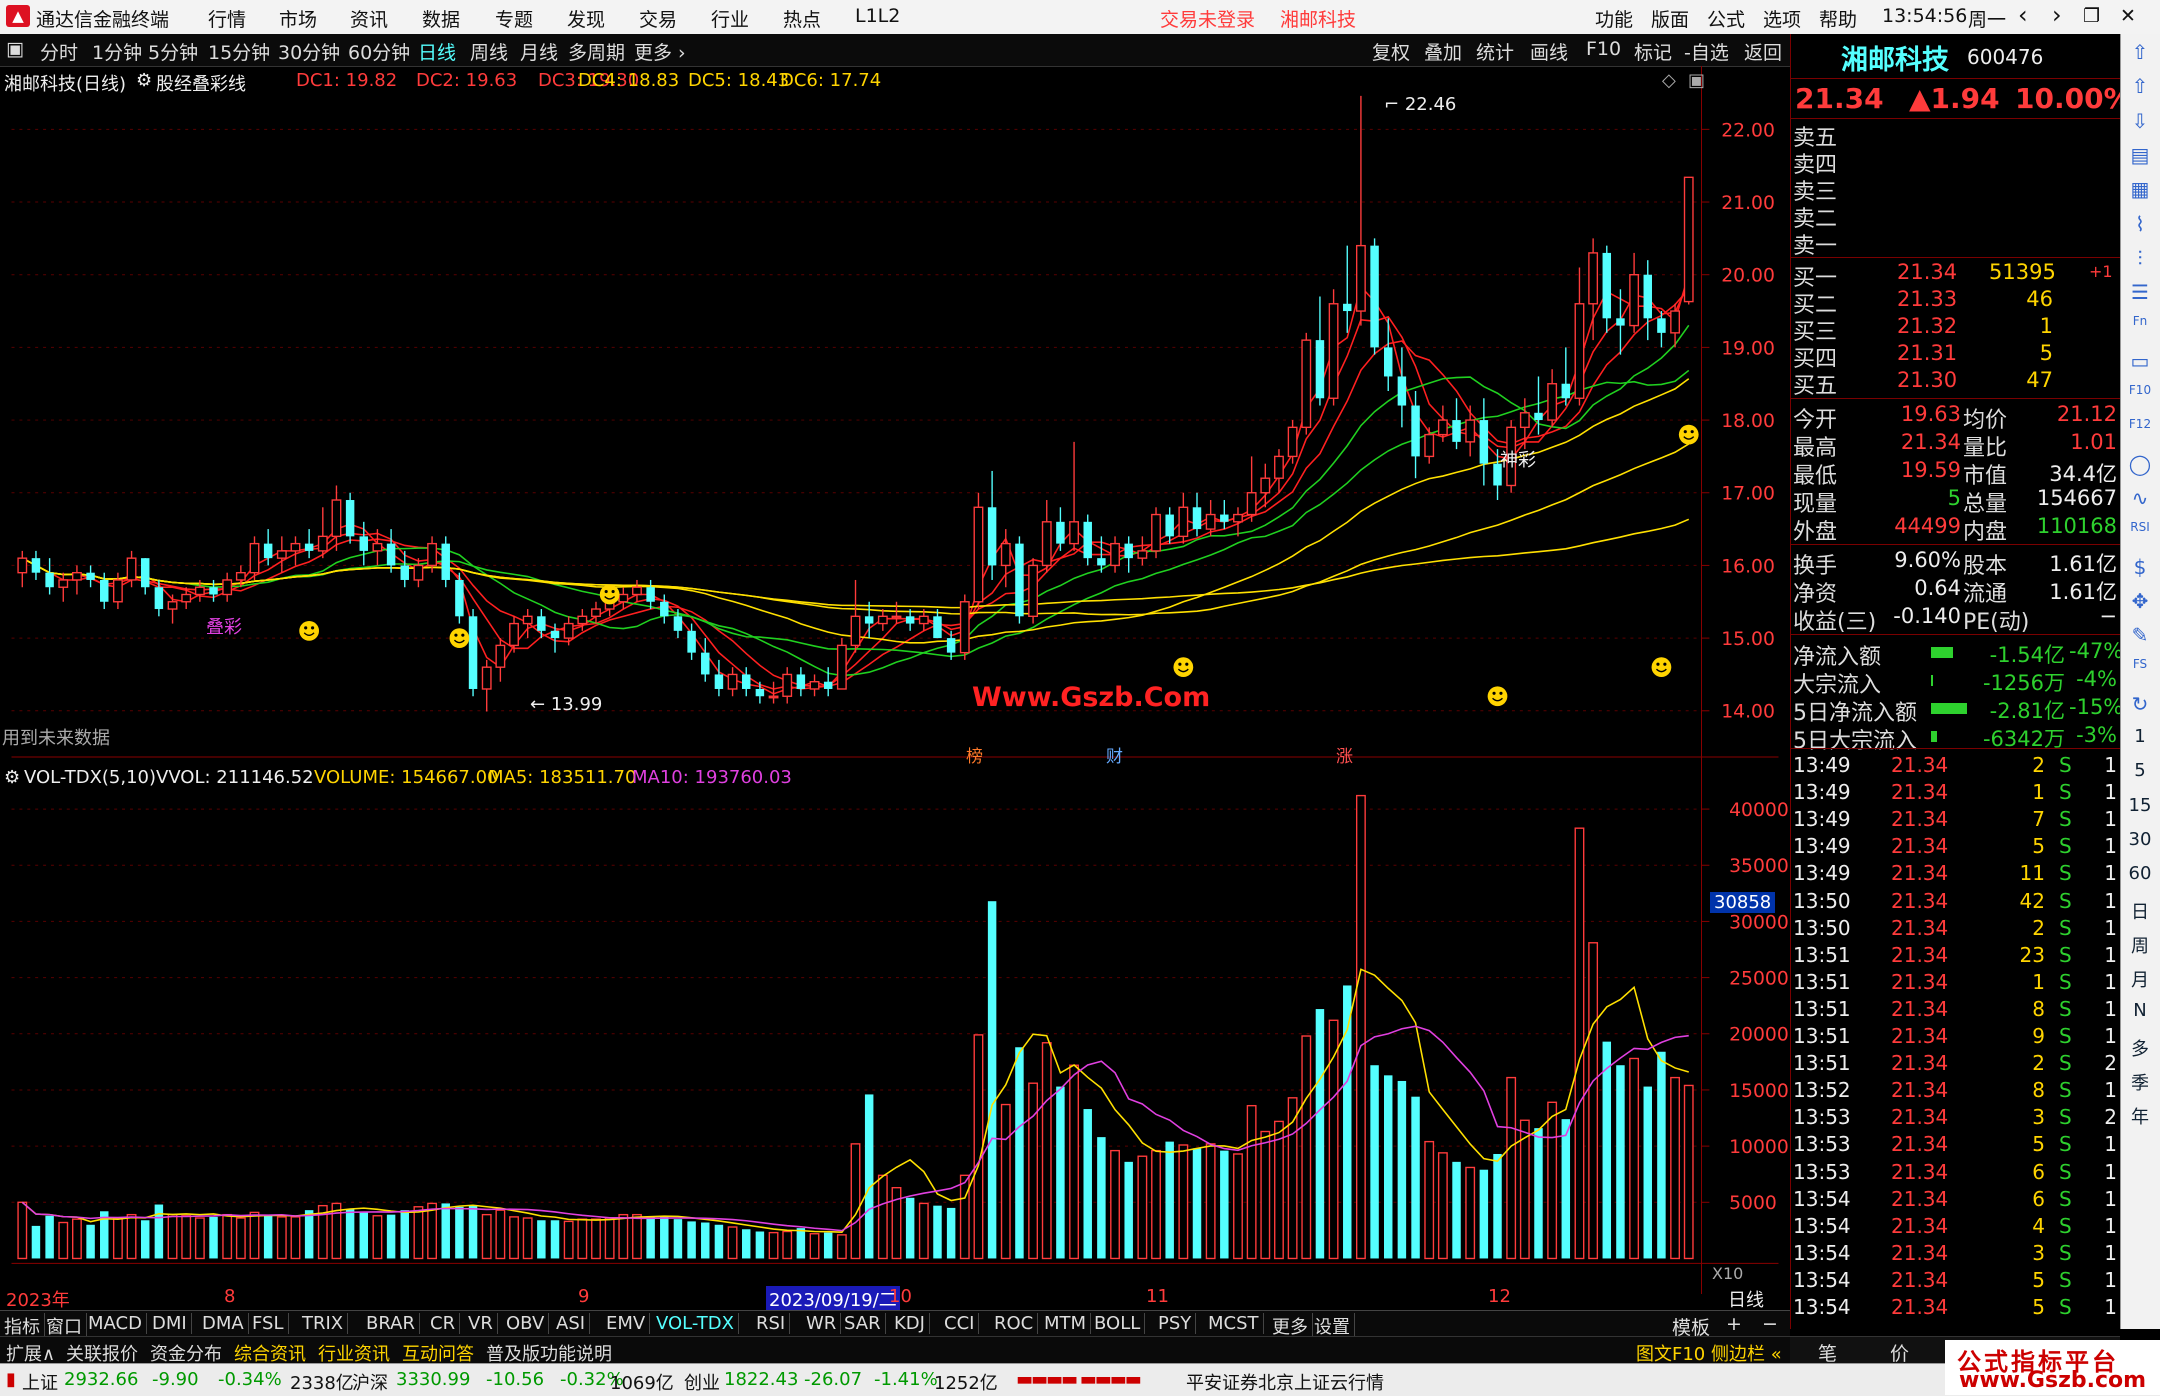 The width and height of the screenshot is (2160, 1396). Describe the element at coordinates (596, 51) in the screenshot. I see `period-multi: 多周期` at that location.